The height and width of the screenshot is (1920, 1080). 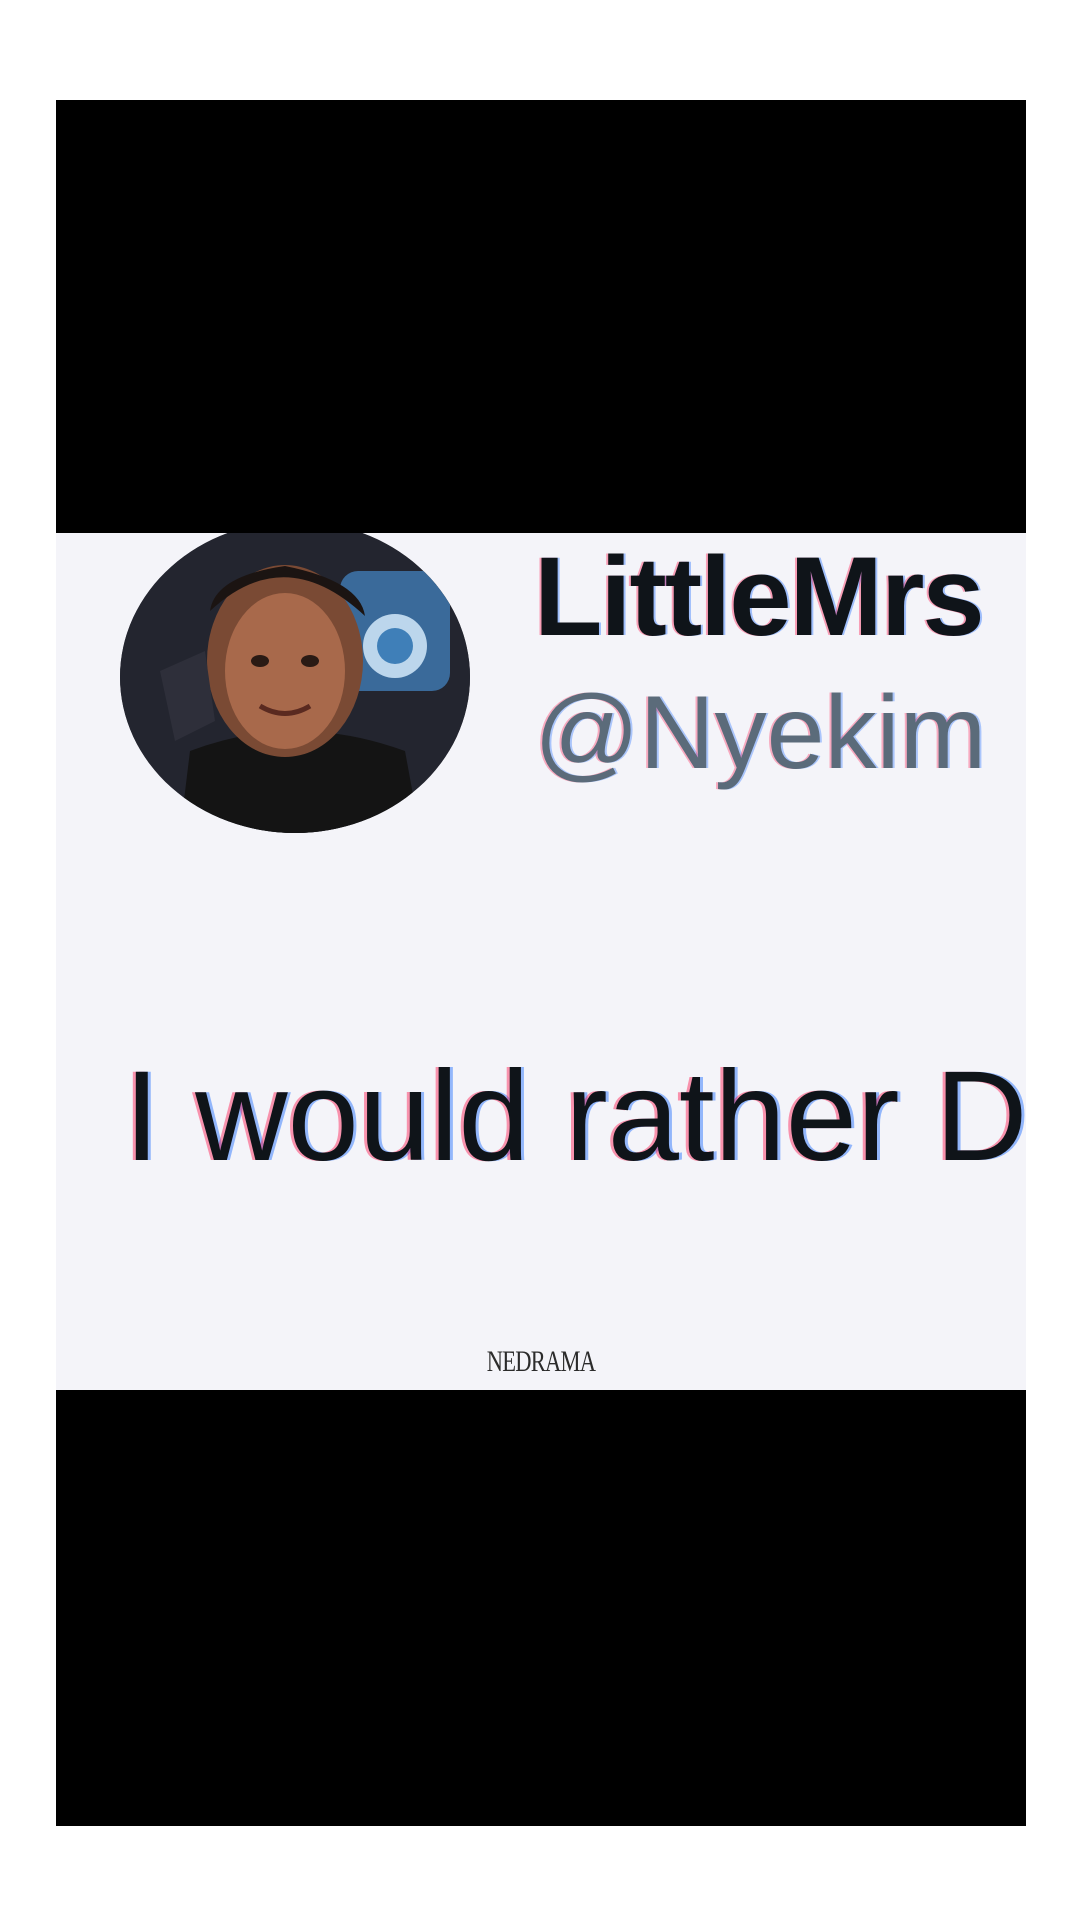 I want to click on tweet-display-name: LittleMrs, so click(x=759, y=596).